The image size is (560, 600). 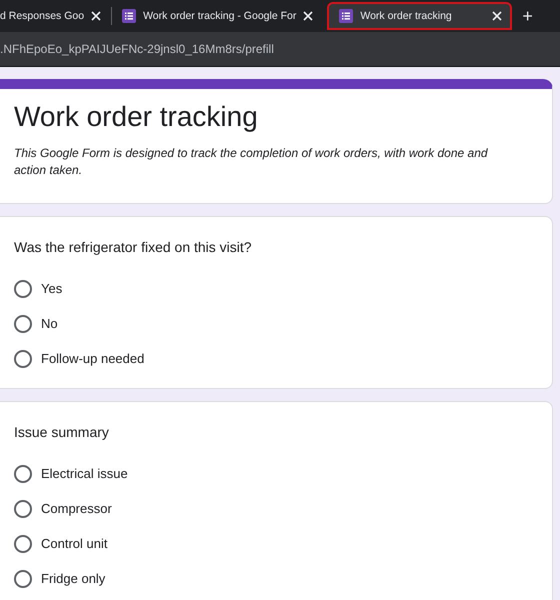 What do you see at coordinates (136, 117) in the screenshot?
I see `form-title: Work order tracking` at bounding box center [136, 117].